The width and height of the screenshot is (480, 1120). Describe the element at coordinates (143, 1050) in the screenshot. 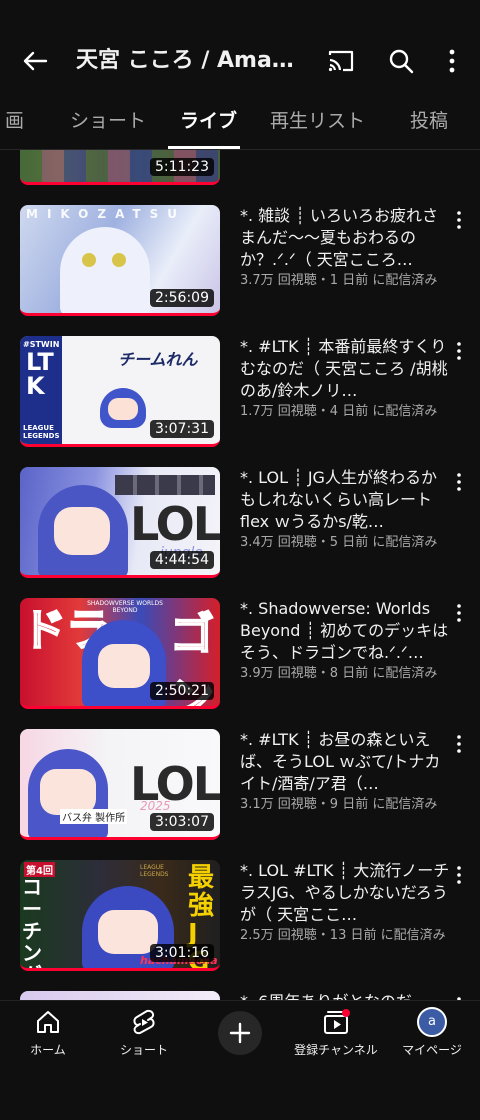

I see `nav-shorts-label: ショート` at that location.